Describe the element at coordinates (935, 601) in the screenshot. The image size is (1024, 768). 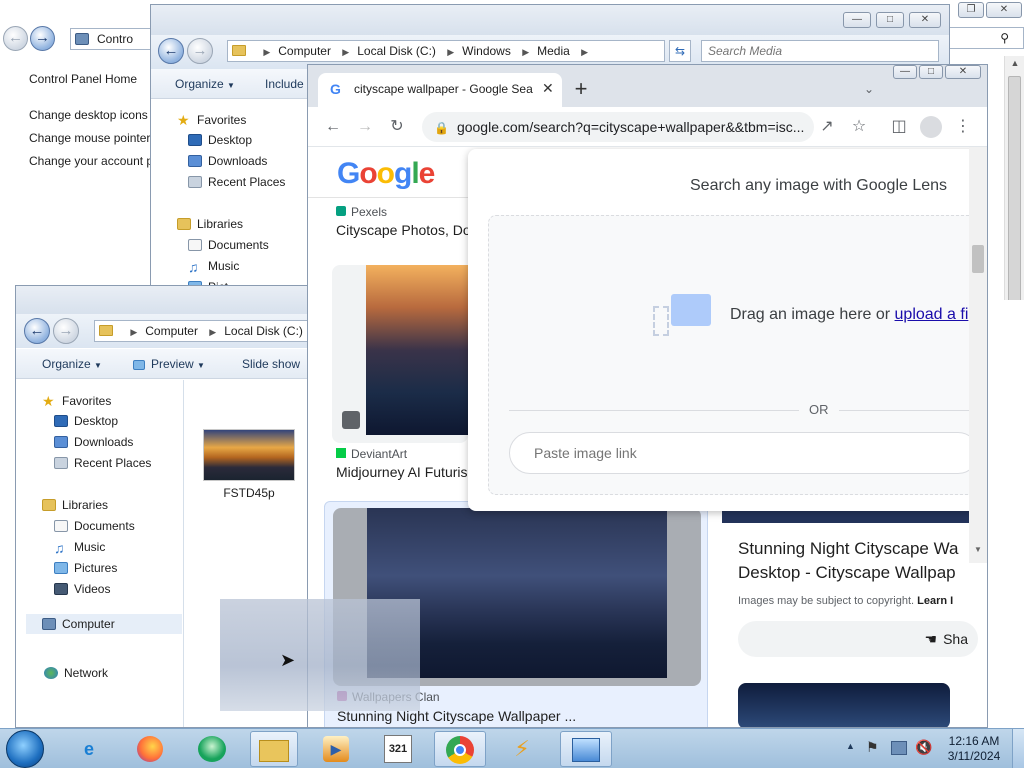
I see `learn-more-link: Learn I` at that location.